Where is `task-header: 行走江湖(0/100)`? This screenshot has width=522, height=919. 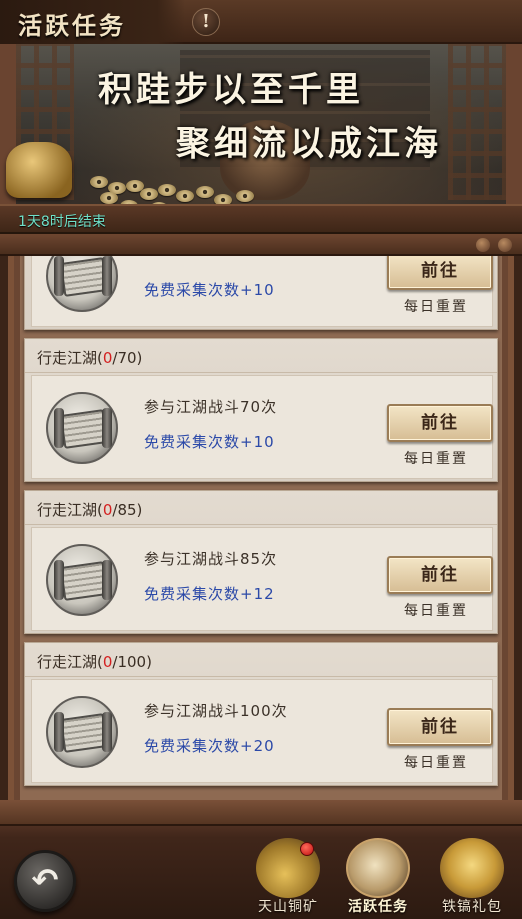
task-header: 行走江湖(0/100) is located at coordinates (261, 660).